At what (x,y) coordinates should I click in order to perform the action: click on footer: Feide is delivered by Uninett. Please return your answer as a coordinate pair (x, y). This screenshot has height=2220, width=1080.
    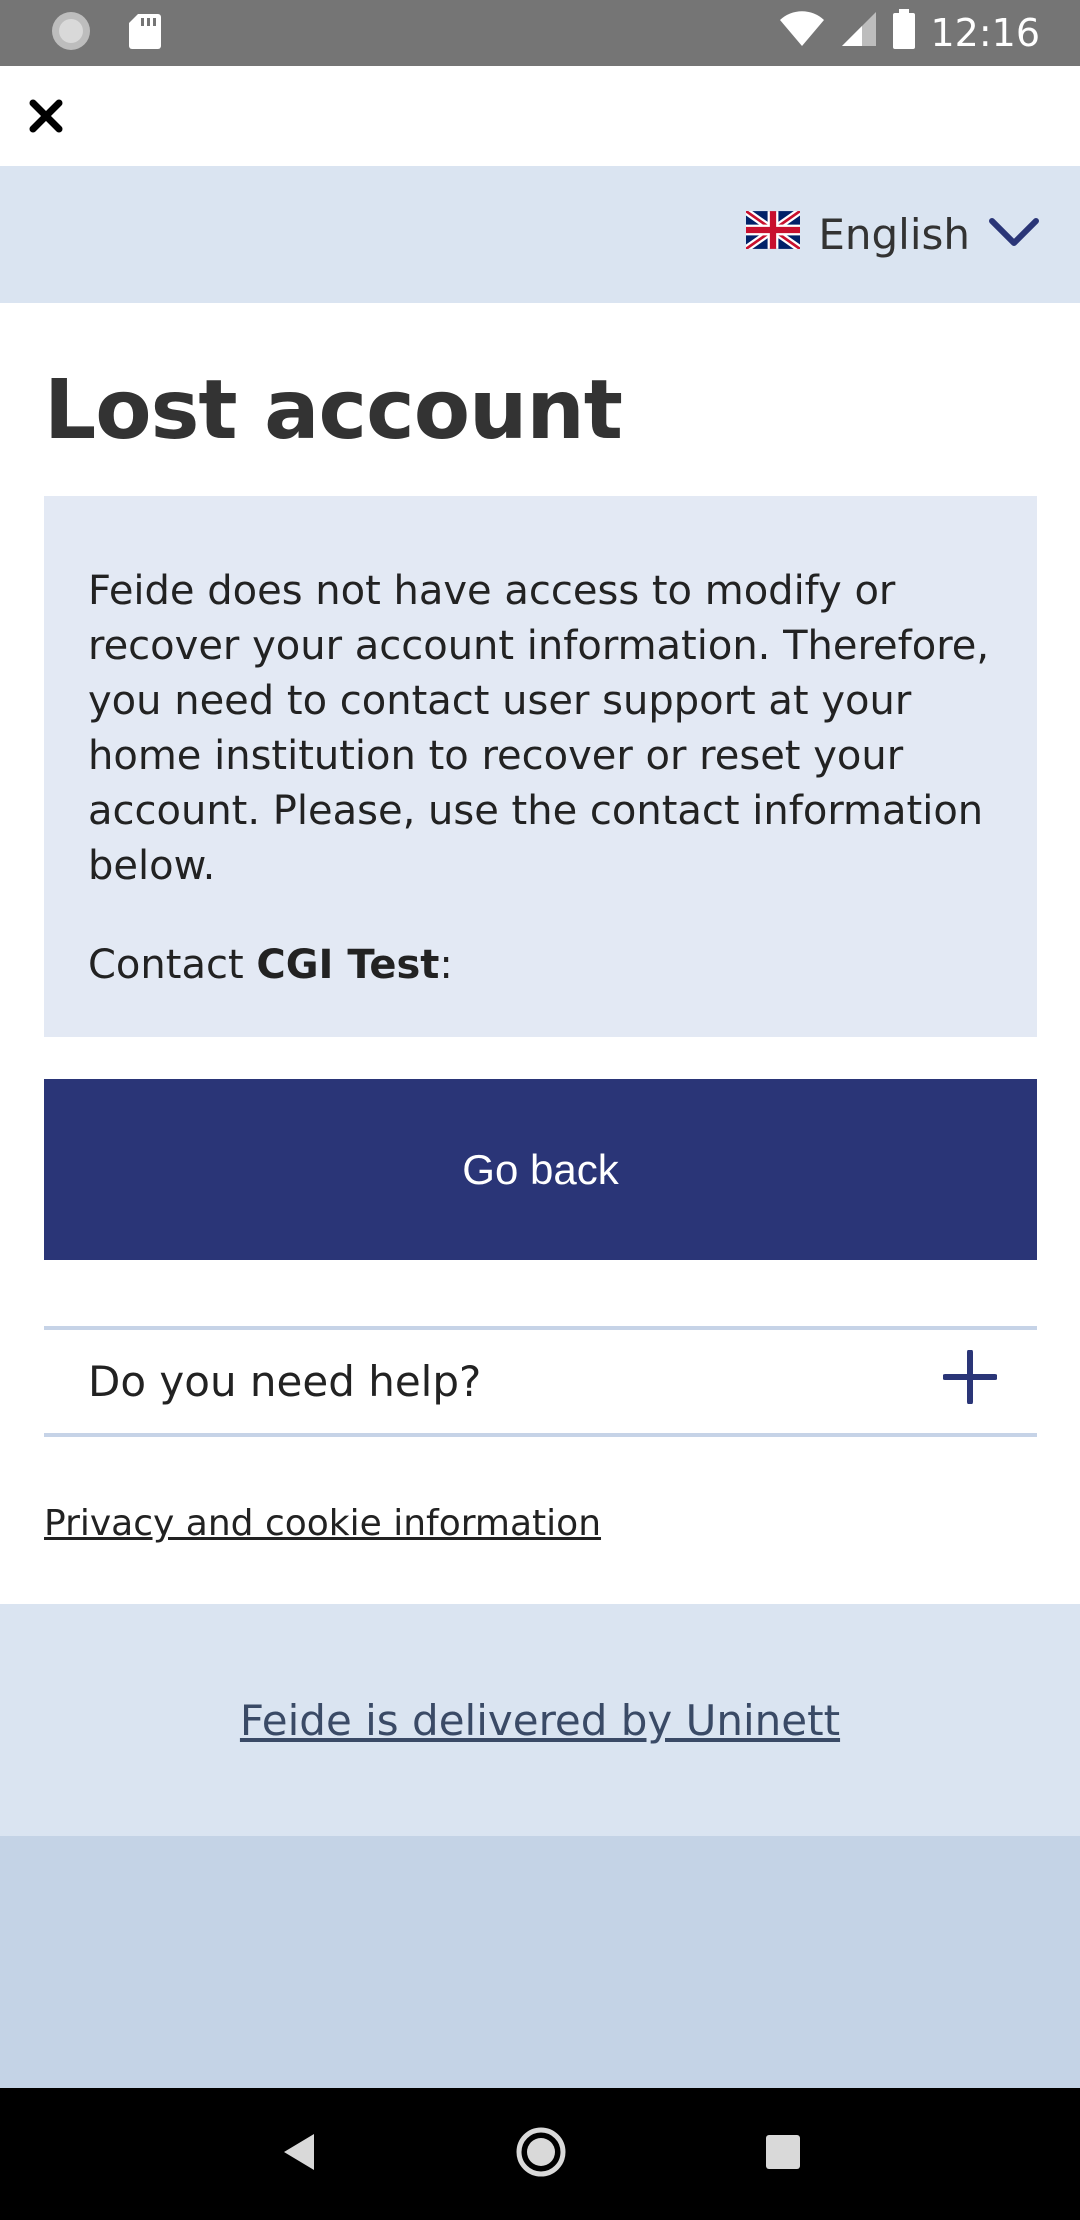
    Looking at the image, I should click on (540, 1720).